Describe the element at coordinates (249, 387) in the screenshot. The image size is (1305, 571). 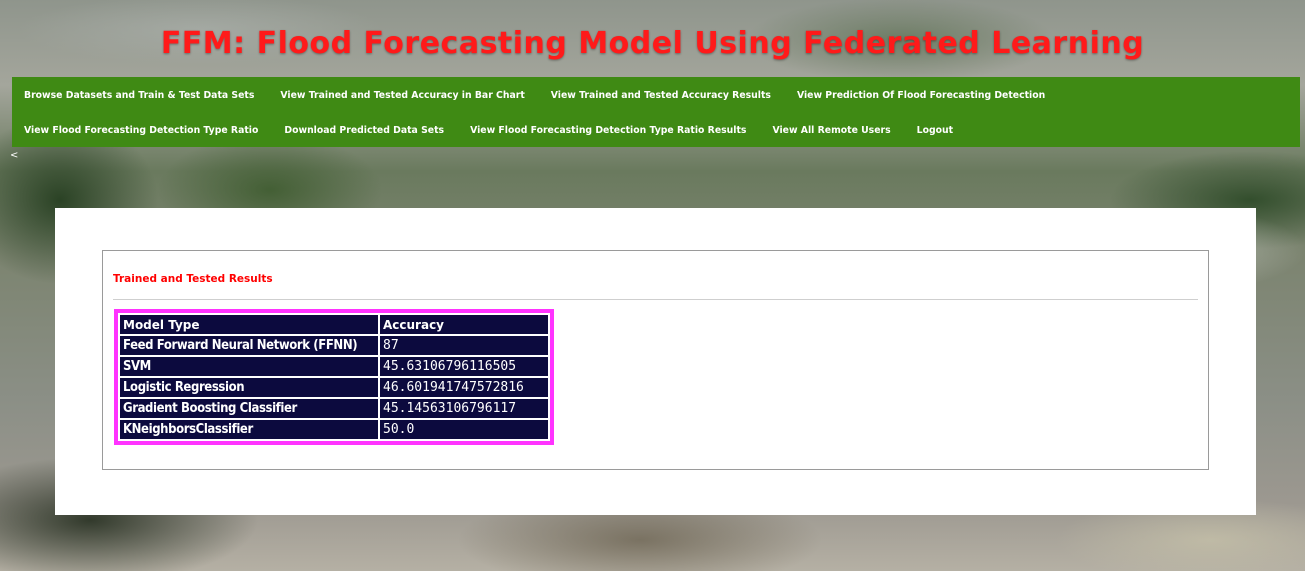
I see `model-type-cell: Logistic Regression` at that location.